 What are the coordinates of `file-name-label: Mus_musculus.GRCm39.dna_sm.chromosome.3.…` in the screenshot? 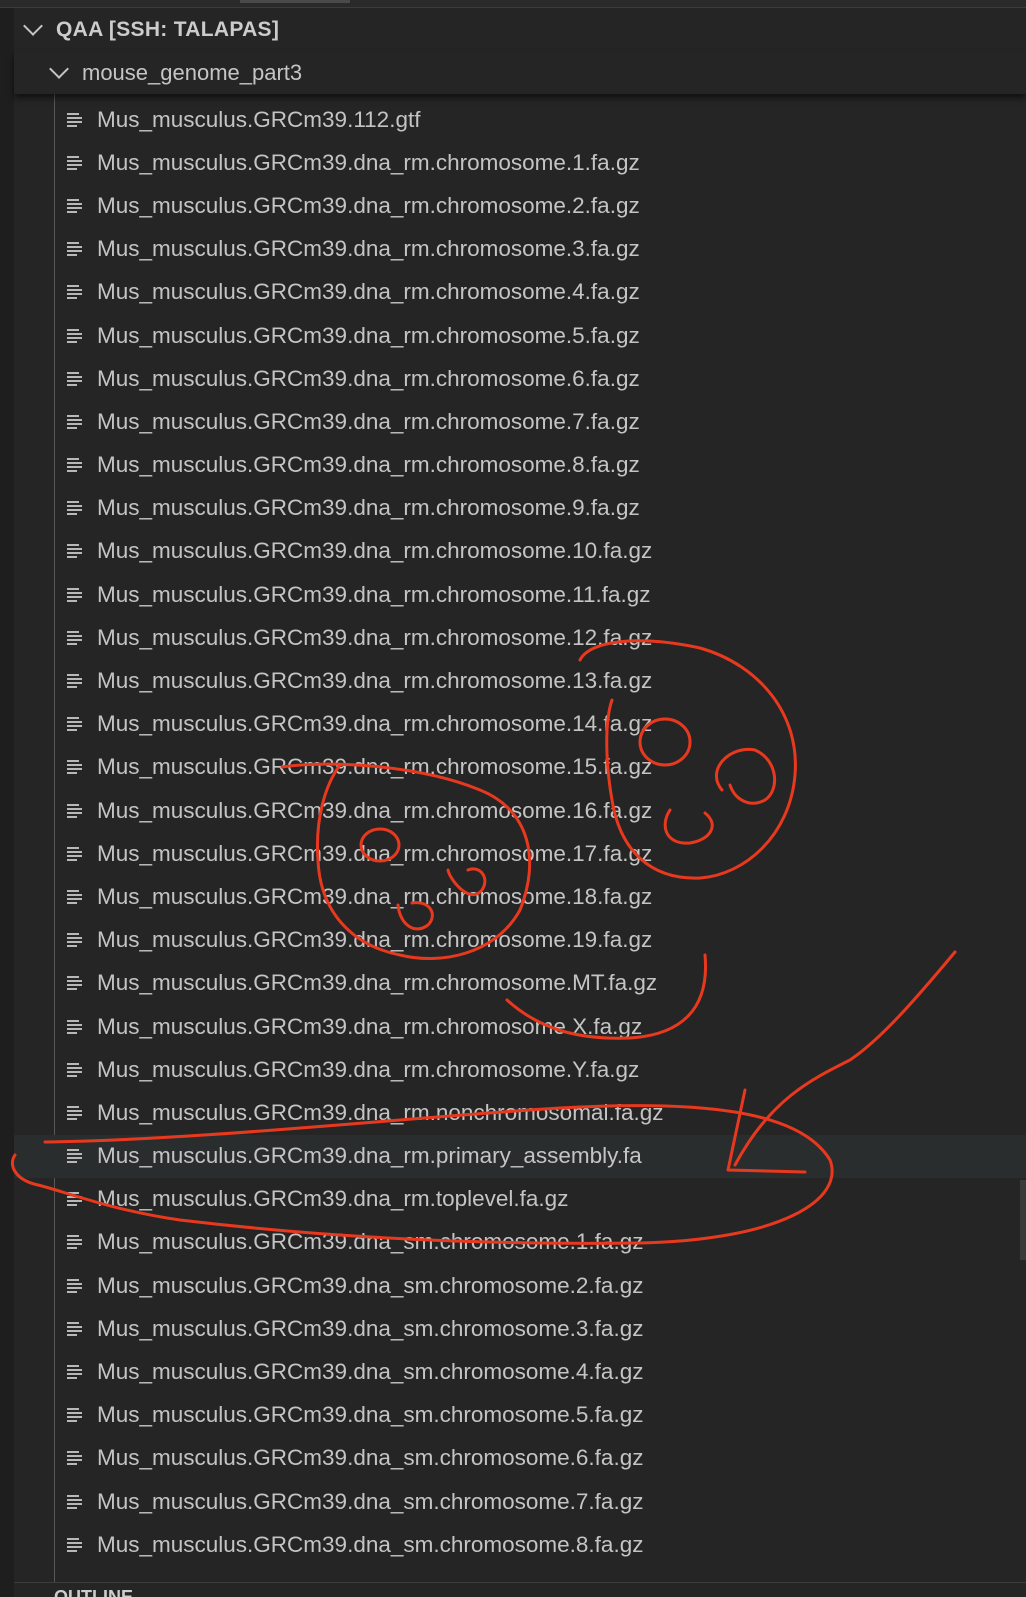 It's located at (370, 1328).